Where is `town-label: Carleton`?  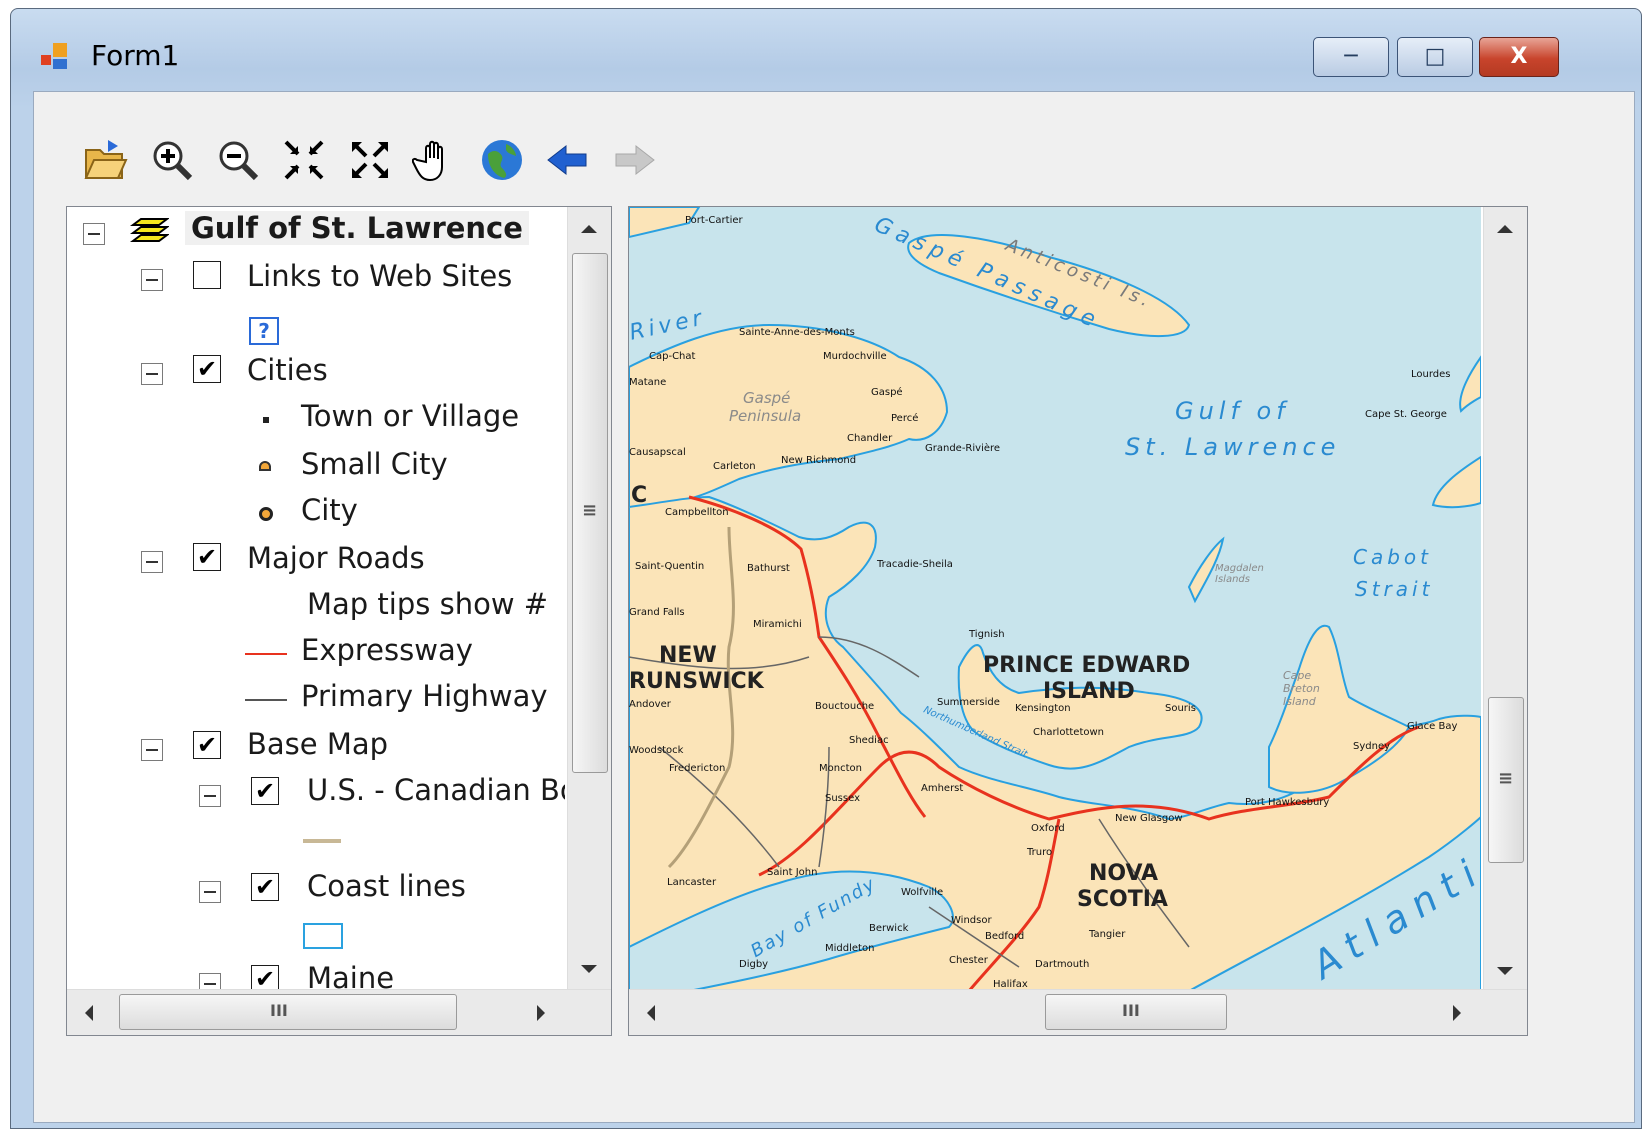
town-label: Carleton is located at coordinates (734, 466).